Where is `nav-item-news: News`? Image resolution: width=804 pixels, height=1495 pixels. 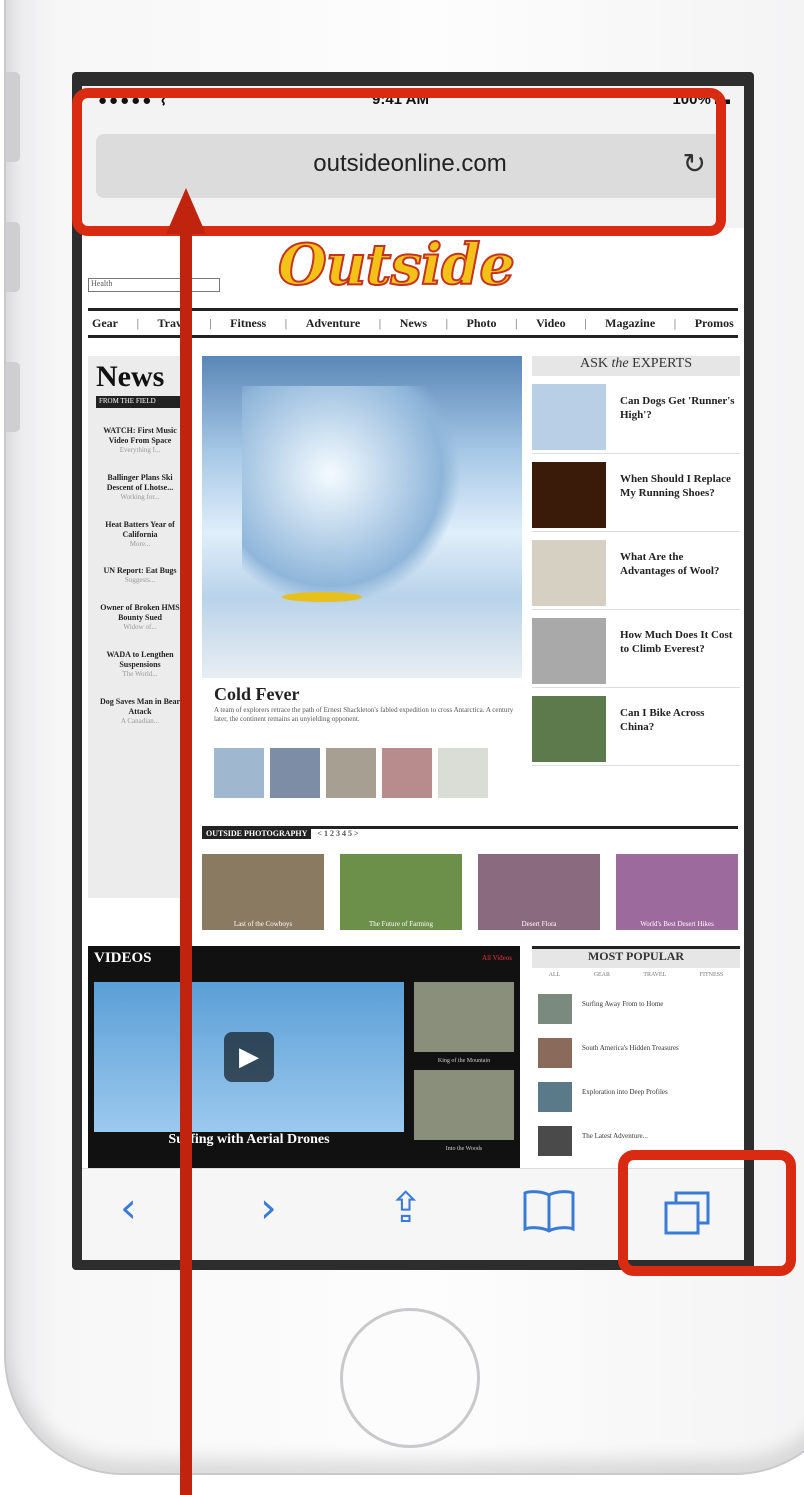 nav-item-news: News is located at coordinates (413, 323).